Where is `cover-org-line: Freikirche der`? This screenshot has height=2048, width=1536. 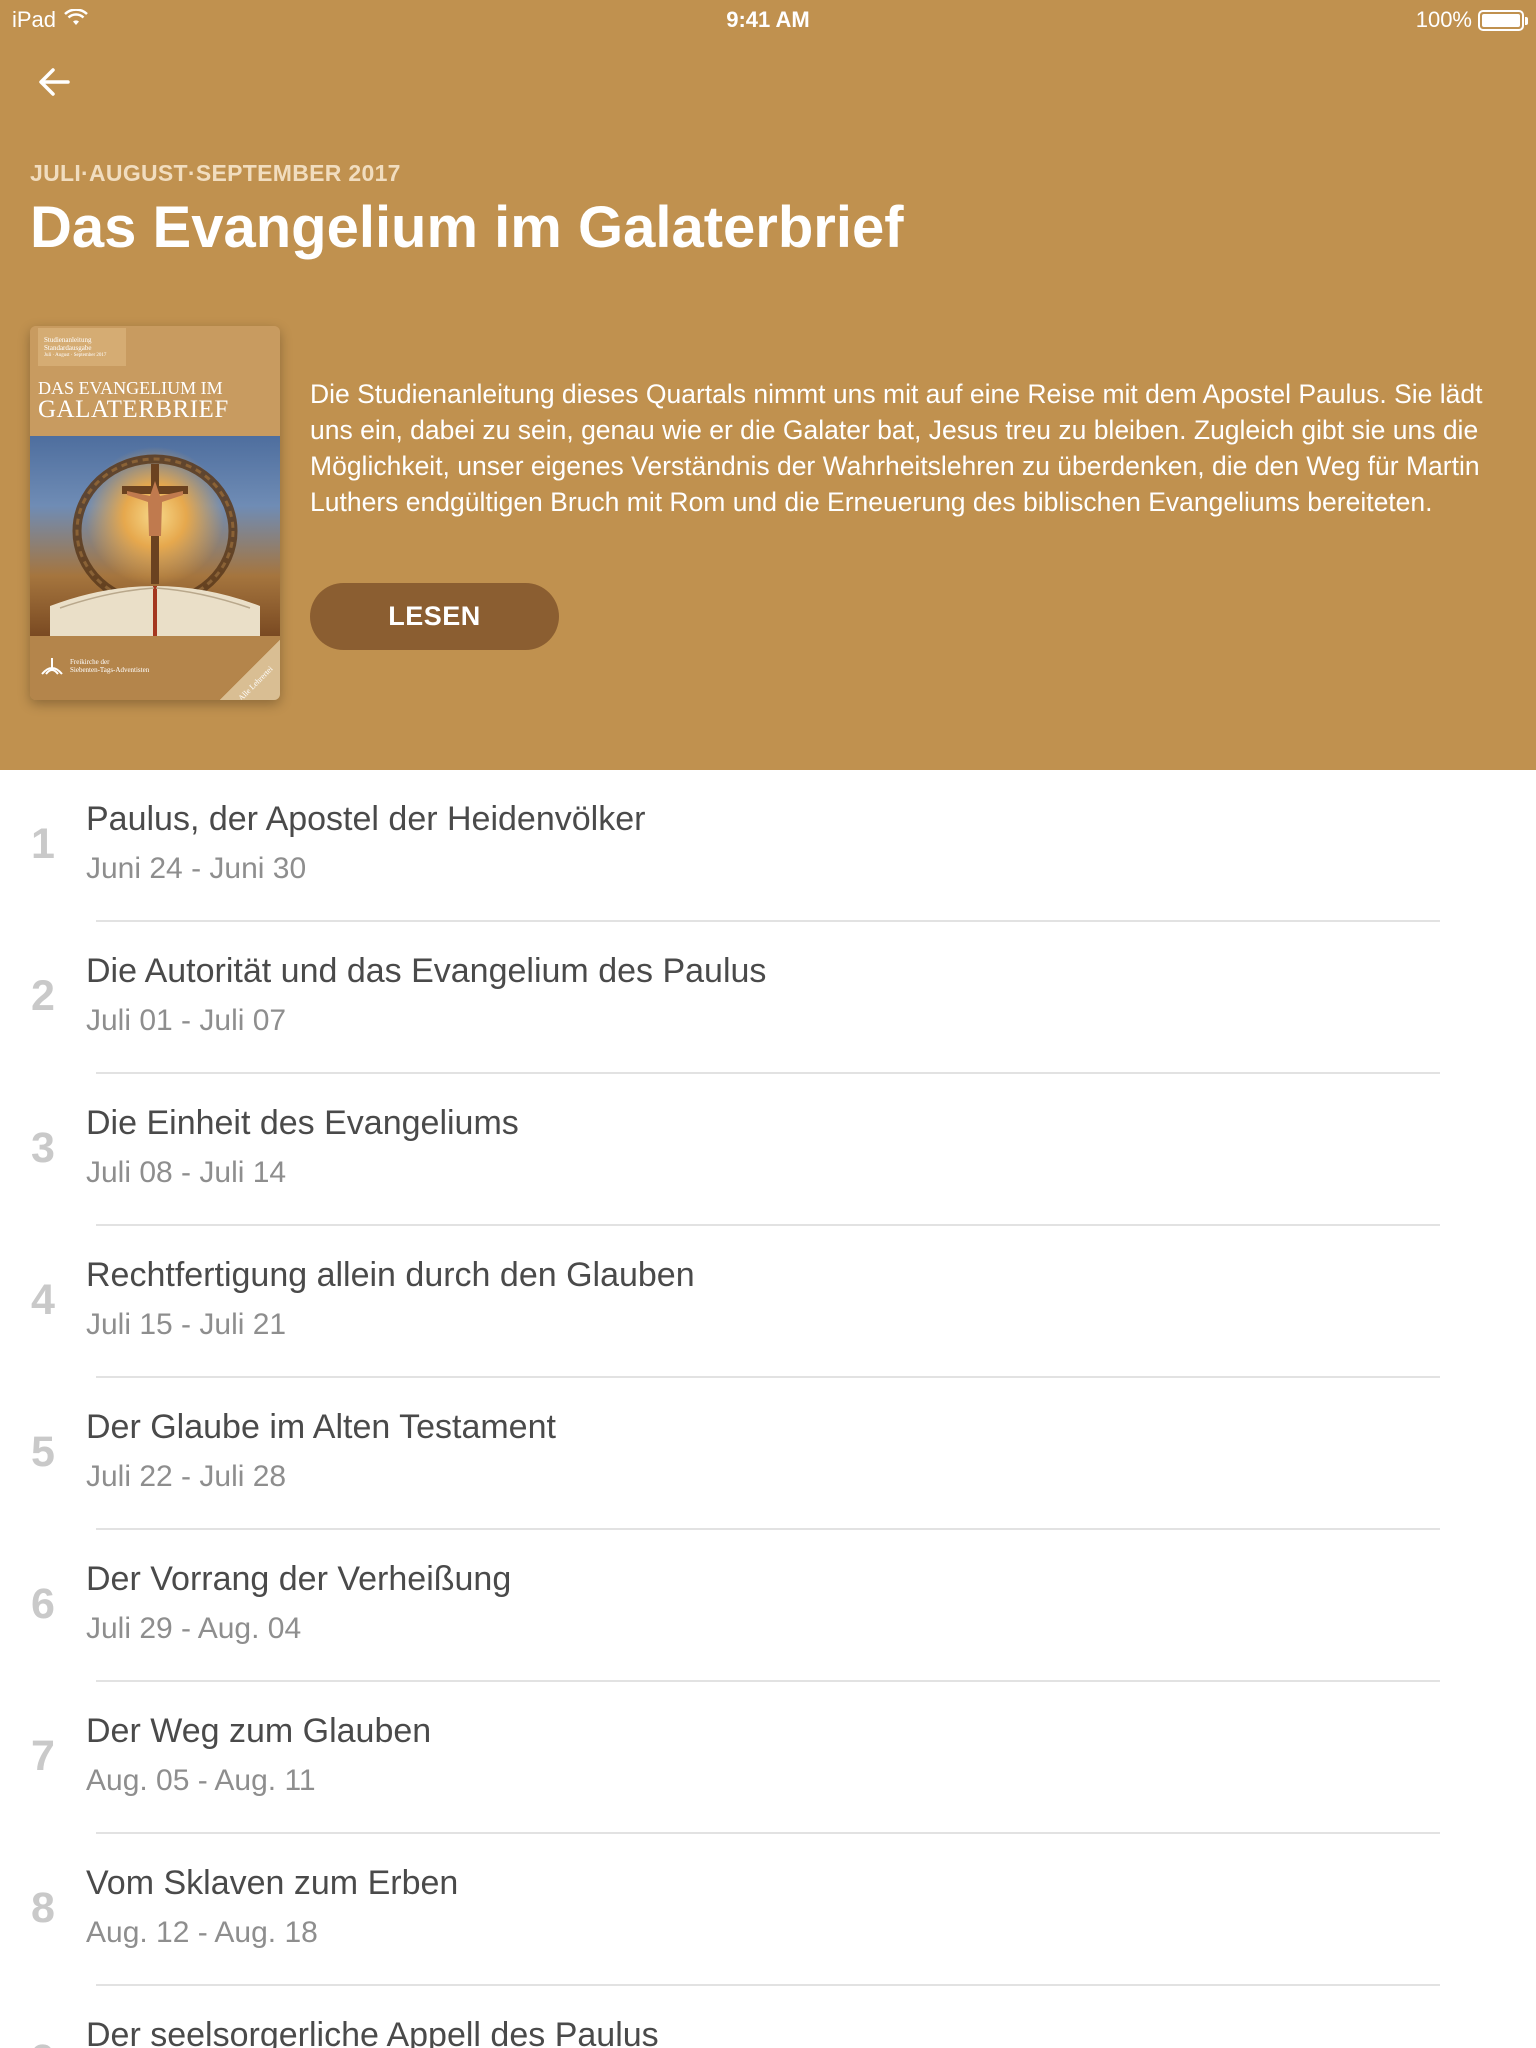
cover-org-line: Freikirche der is located at coordinates (90, 662).